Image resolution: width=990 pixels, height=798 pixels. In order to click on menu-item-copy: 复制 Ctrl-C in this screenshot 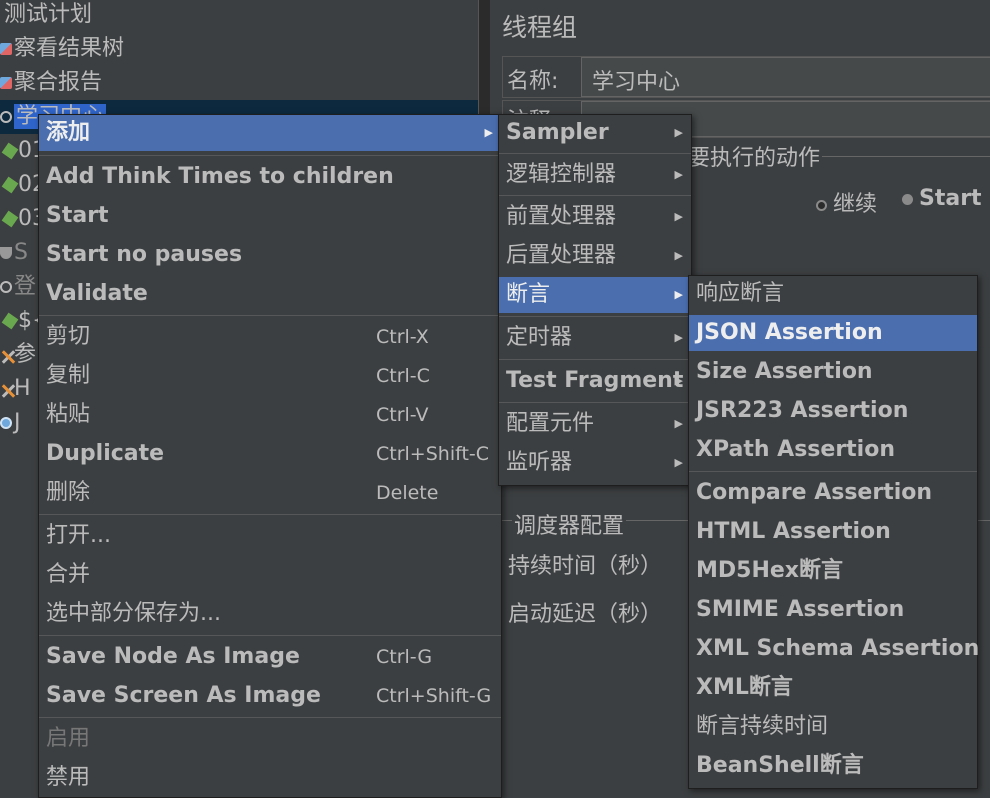, I will do `click(270, 376)`.